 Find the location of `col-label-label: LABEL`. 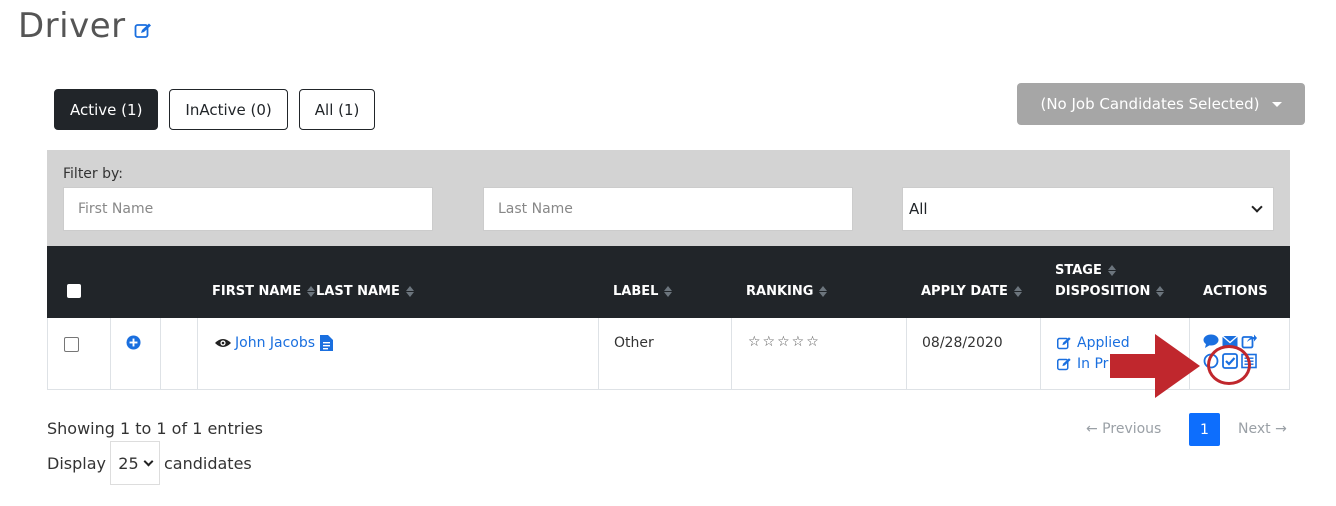

col-label-label: LABEL is located at coordinates (636, 291).